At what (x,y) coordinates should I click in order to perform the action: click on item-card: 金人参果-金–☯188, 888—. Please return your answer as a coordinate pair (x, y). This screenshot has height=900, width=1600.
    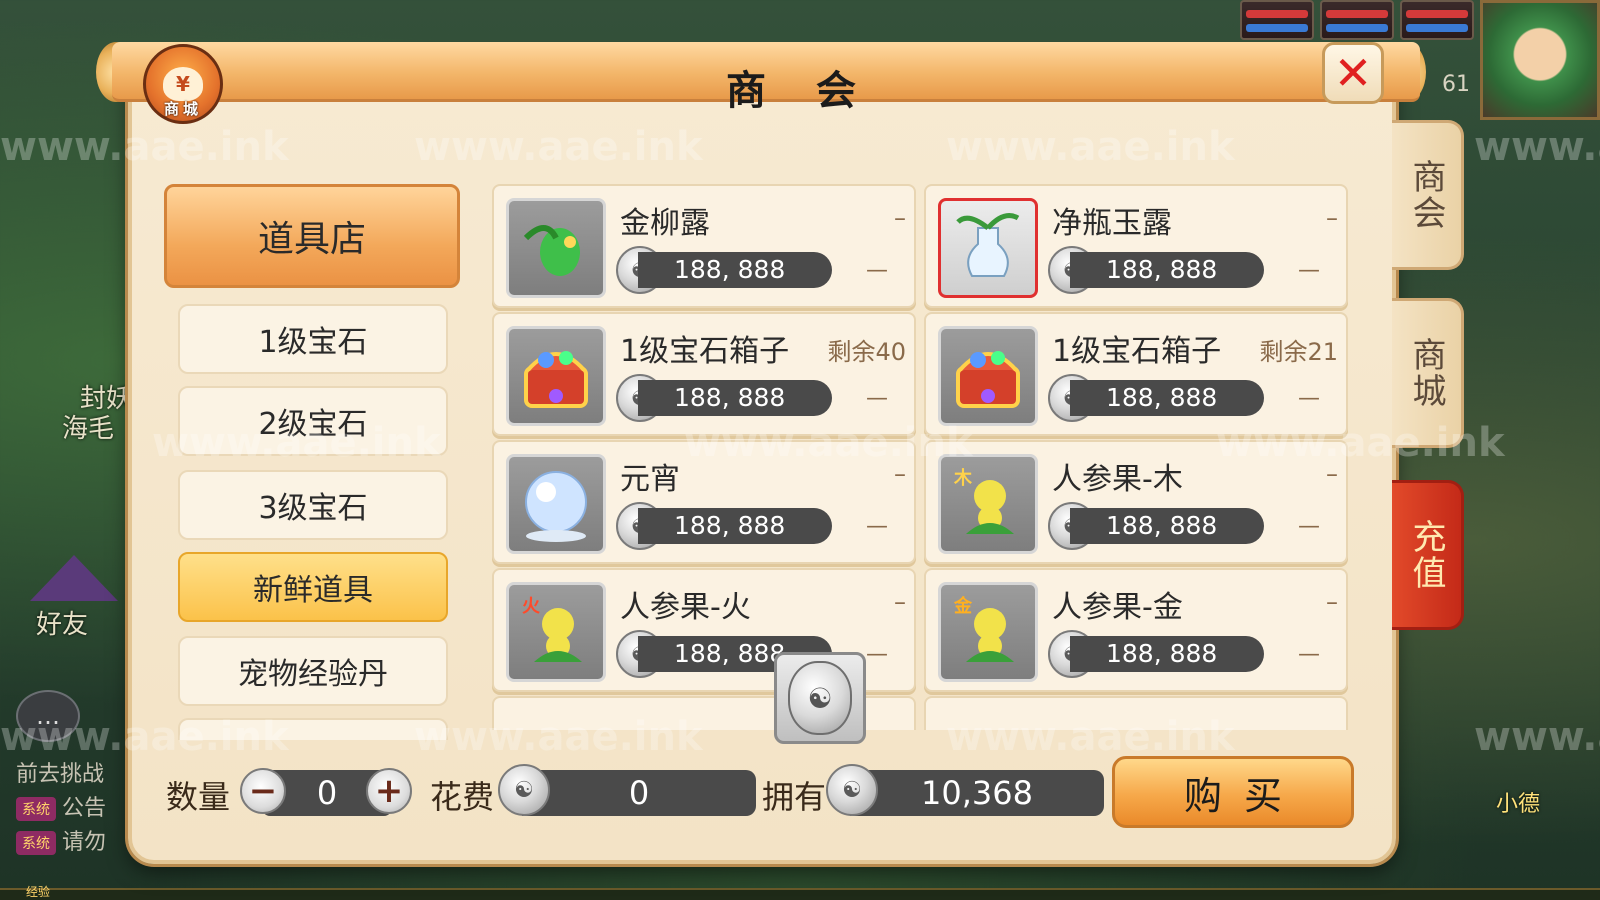
    Looking at the image, I should click on (1136, 630).